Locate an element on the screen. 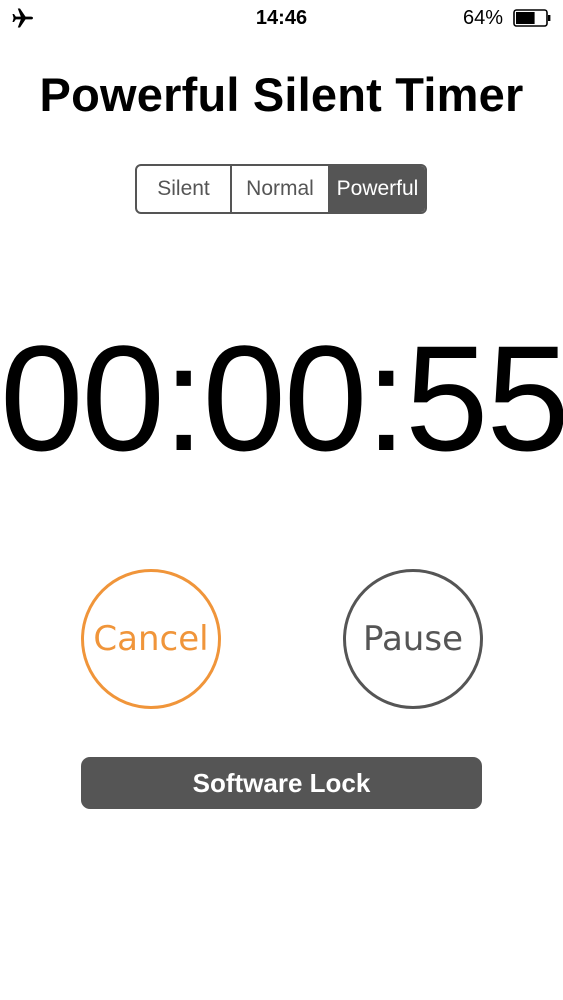  mode-option-normal: Normal is located at coordinates (281, 189).